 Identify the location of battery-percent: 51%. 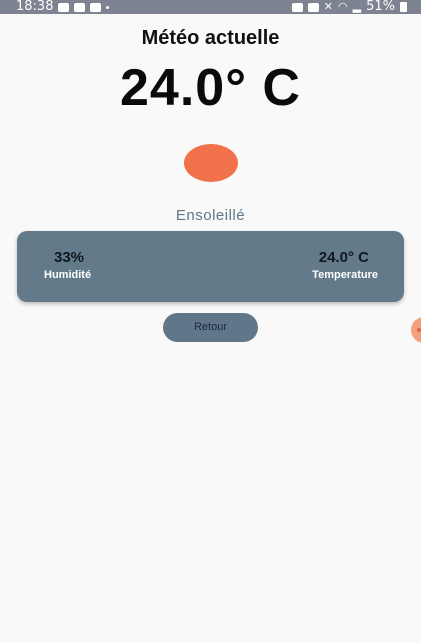
(380, 7).